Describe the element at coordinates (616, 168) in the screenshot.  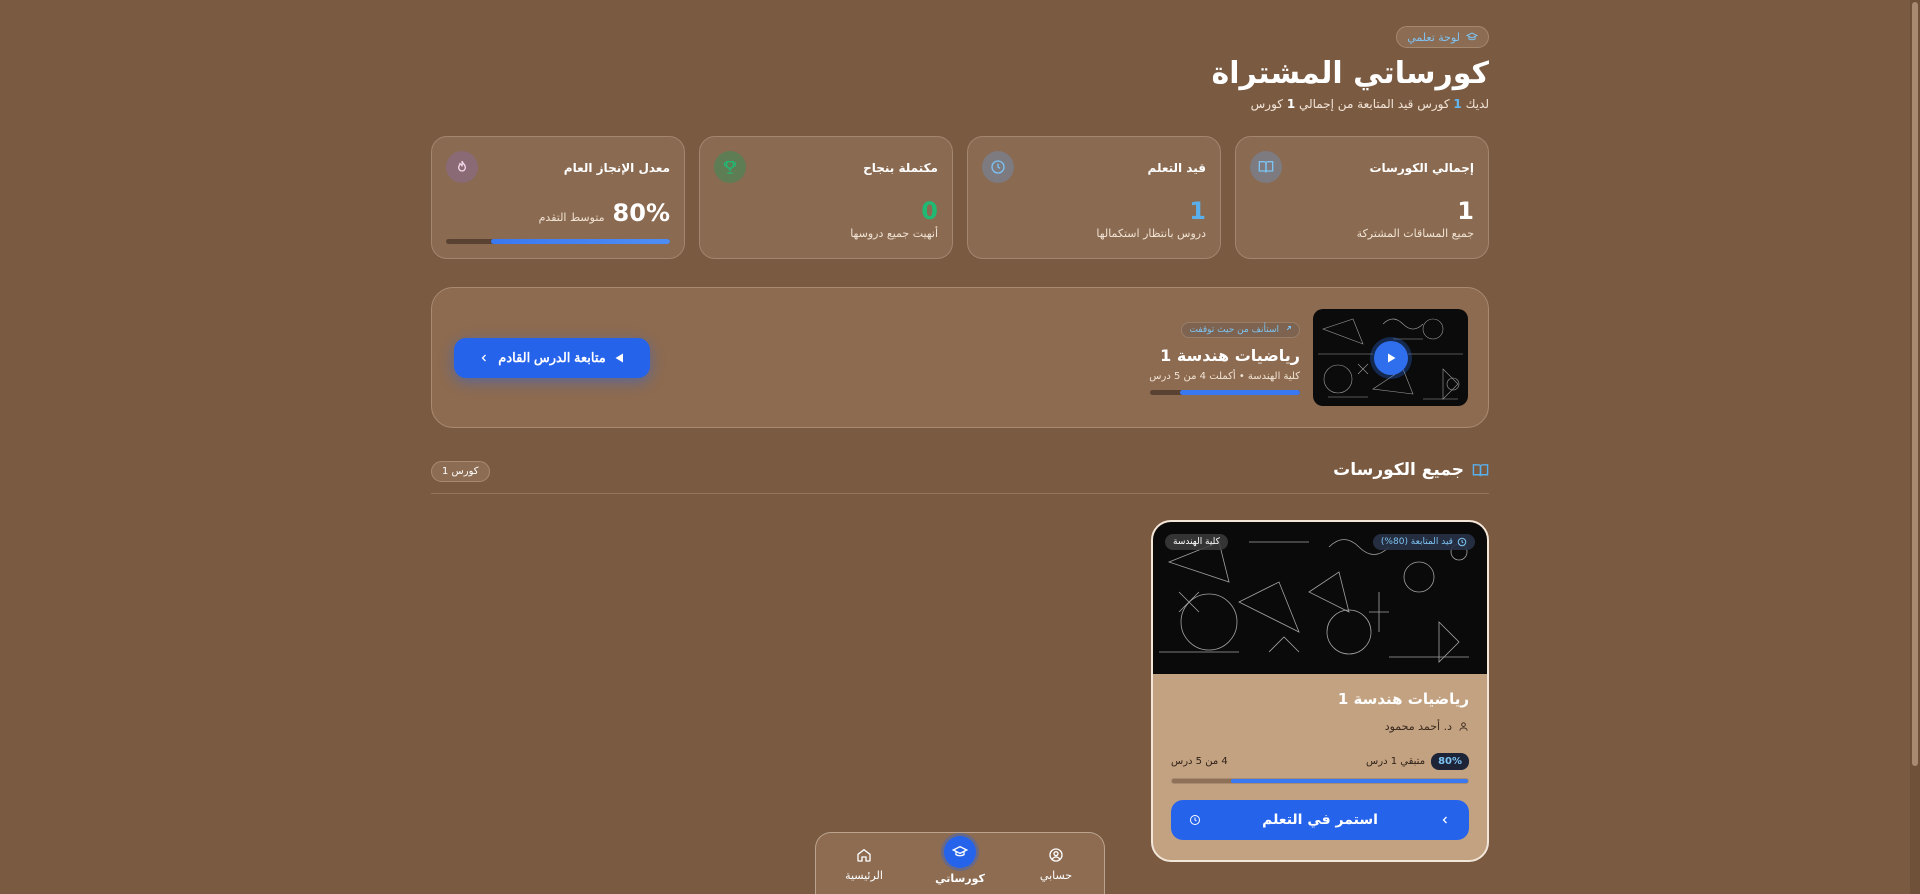
I see `stat-label: معدل الإنجاز العام` at that location.